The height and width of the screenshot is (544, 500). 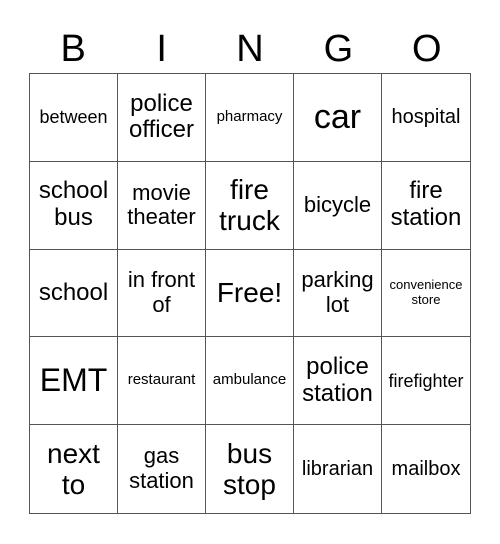 I want to click on bingo-cell: between, so click(x=74, y=118).